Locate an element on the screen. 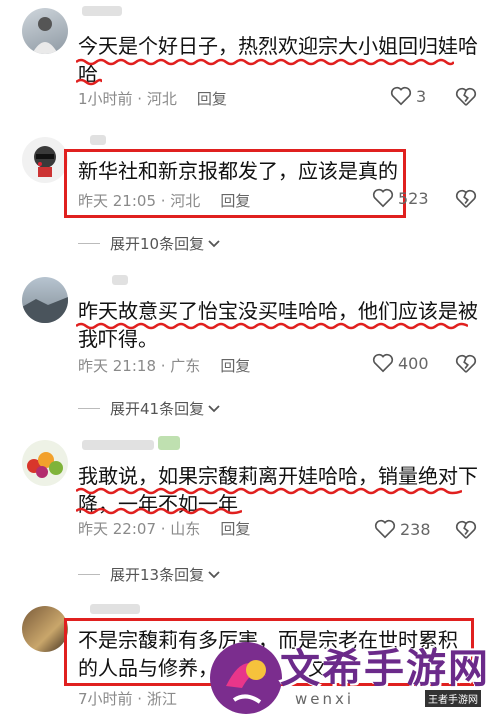 The image size is (500, 725). expand-replies-label: 展开10条回复 is located at coordinates (157, 244).